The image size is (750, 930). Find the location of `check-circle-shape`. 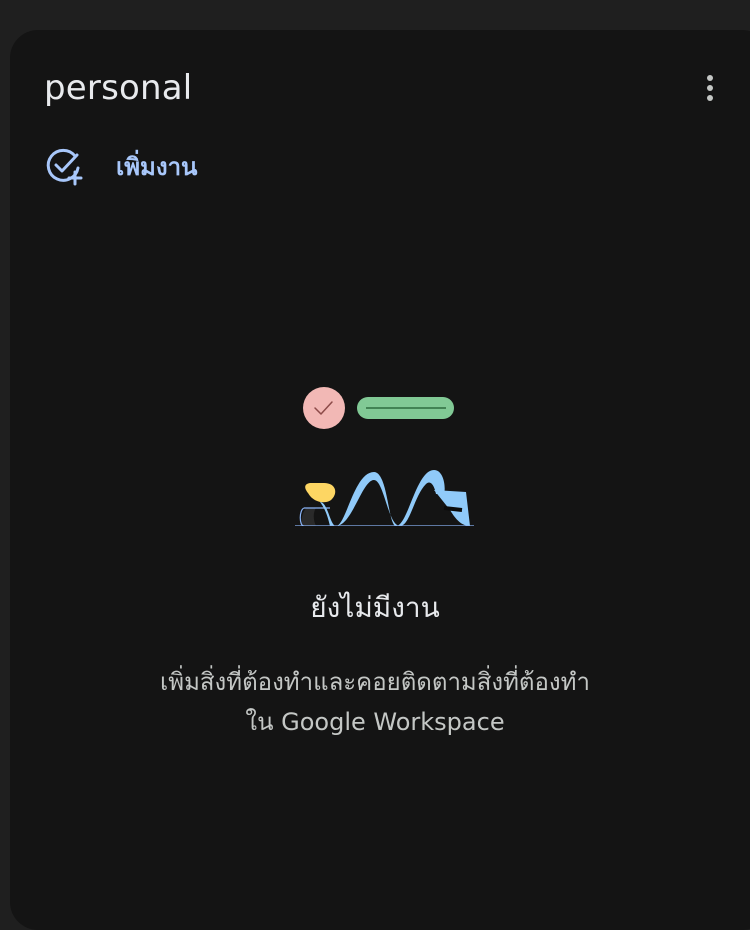

check-circle-shape is located at coordinates (324, 408).